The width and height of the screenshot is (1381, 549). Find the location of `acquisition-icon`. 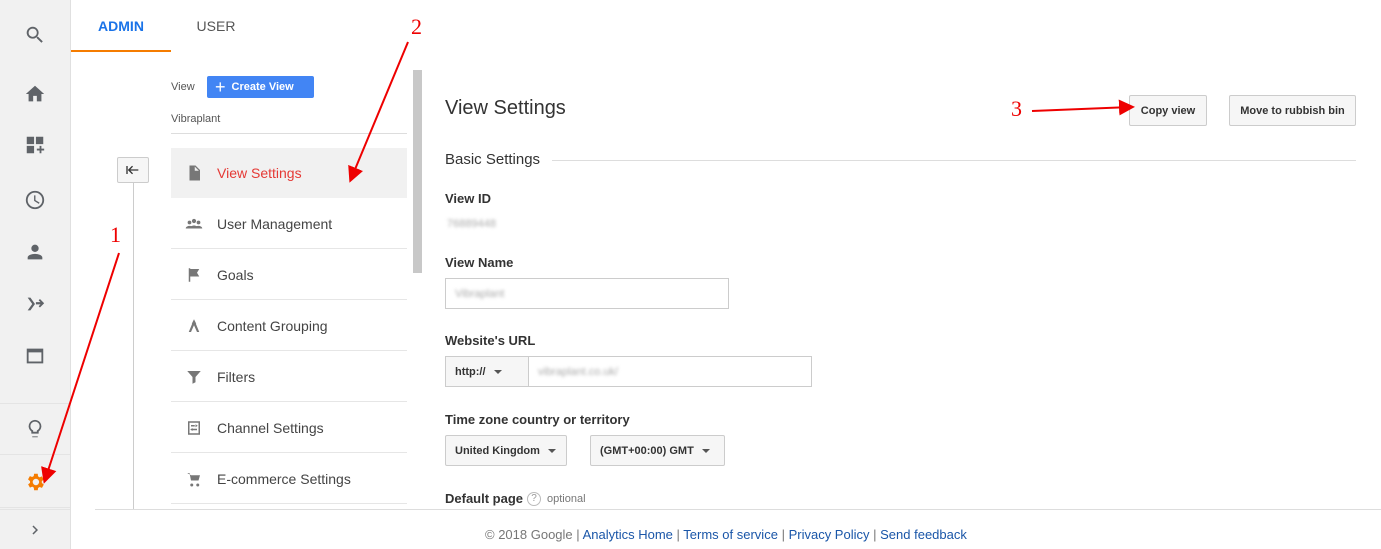

acquisition-icon is located at coordinates (36, 304).